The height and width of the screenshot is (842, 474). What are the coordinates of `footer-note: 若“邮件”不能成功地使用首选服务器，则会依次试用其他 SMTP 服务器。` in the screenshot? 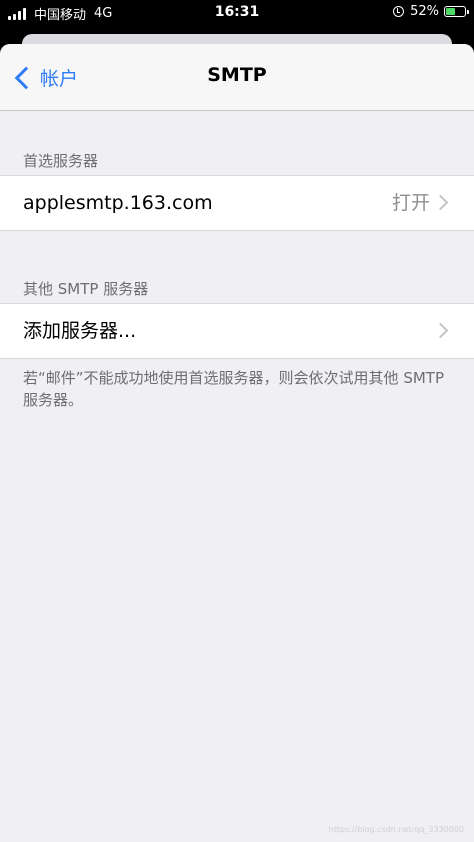 It's located at (233, 389).